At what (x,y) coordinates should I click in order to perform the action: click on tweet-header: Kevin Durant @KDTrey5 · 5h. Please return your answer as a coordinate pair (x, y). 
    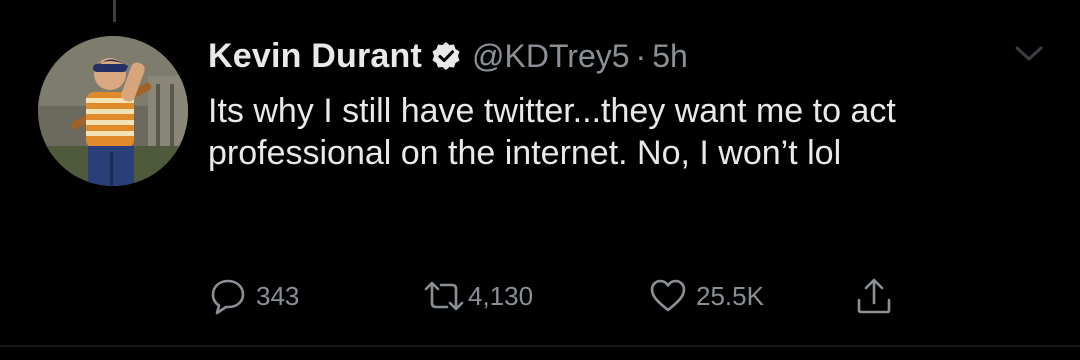
    Looking at the image, I should click on (448, 56).